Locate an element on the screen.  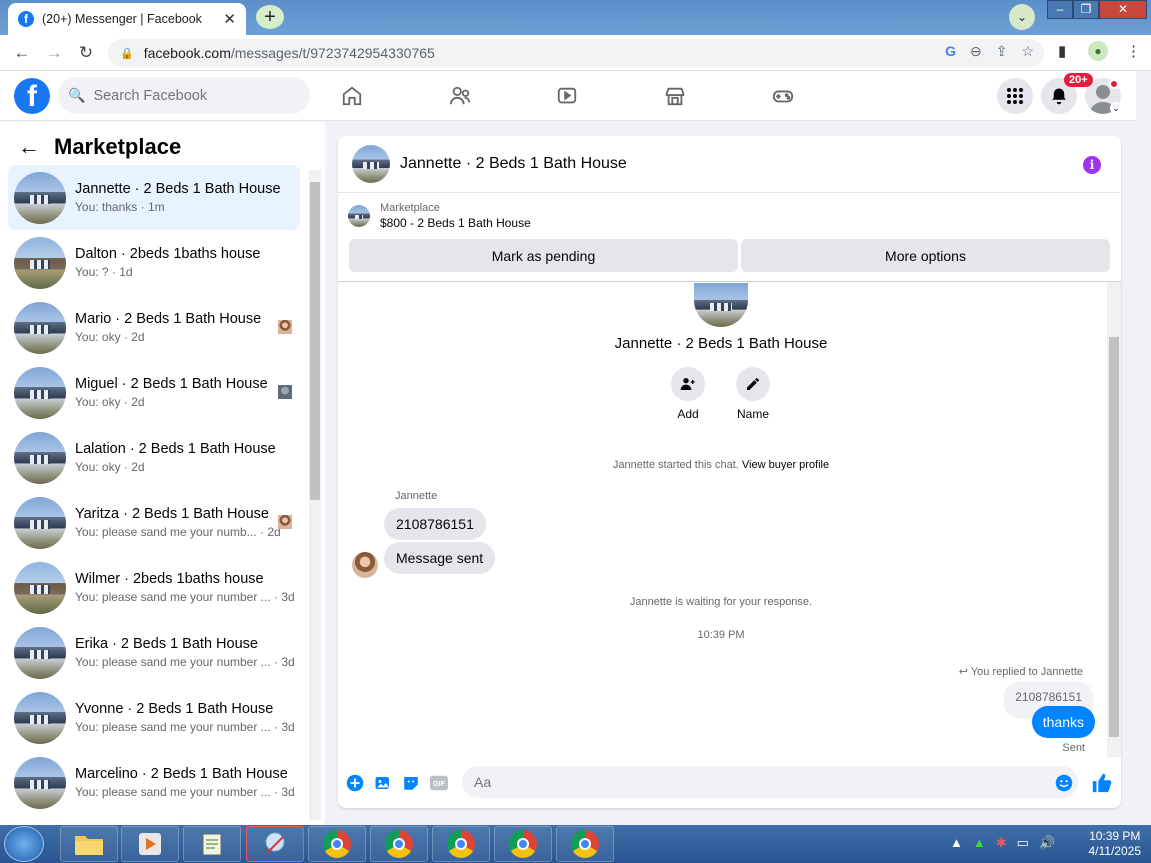
more-options-button: More options is located at coordinates (925, 255).